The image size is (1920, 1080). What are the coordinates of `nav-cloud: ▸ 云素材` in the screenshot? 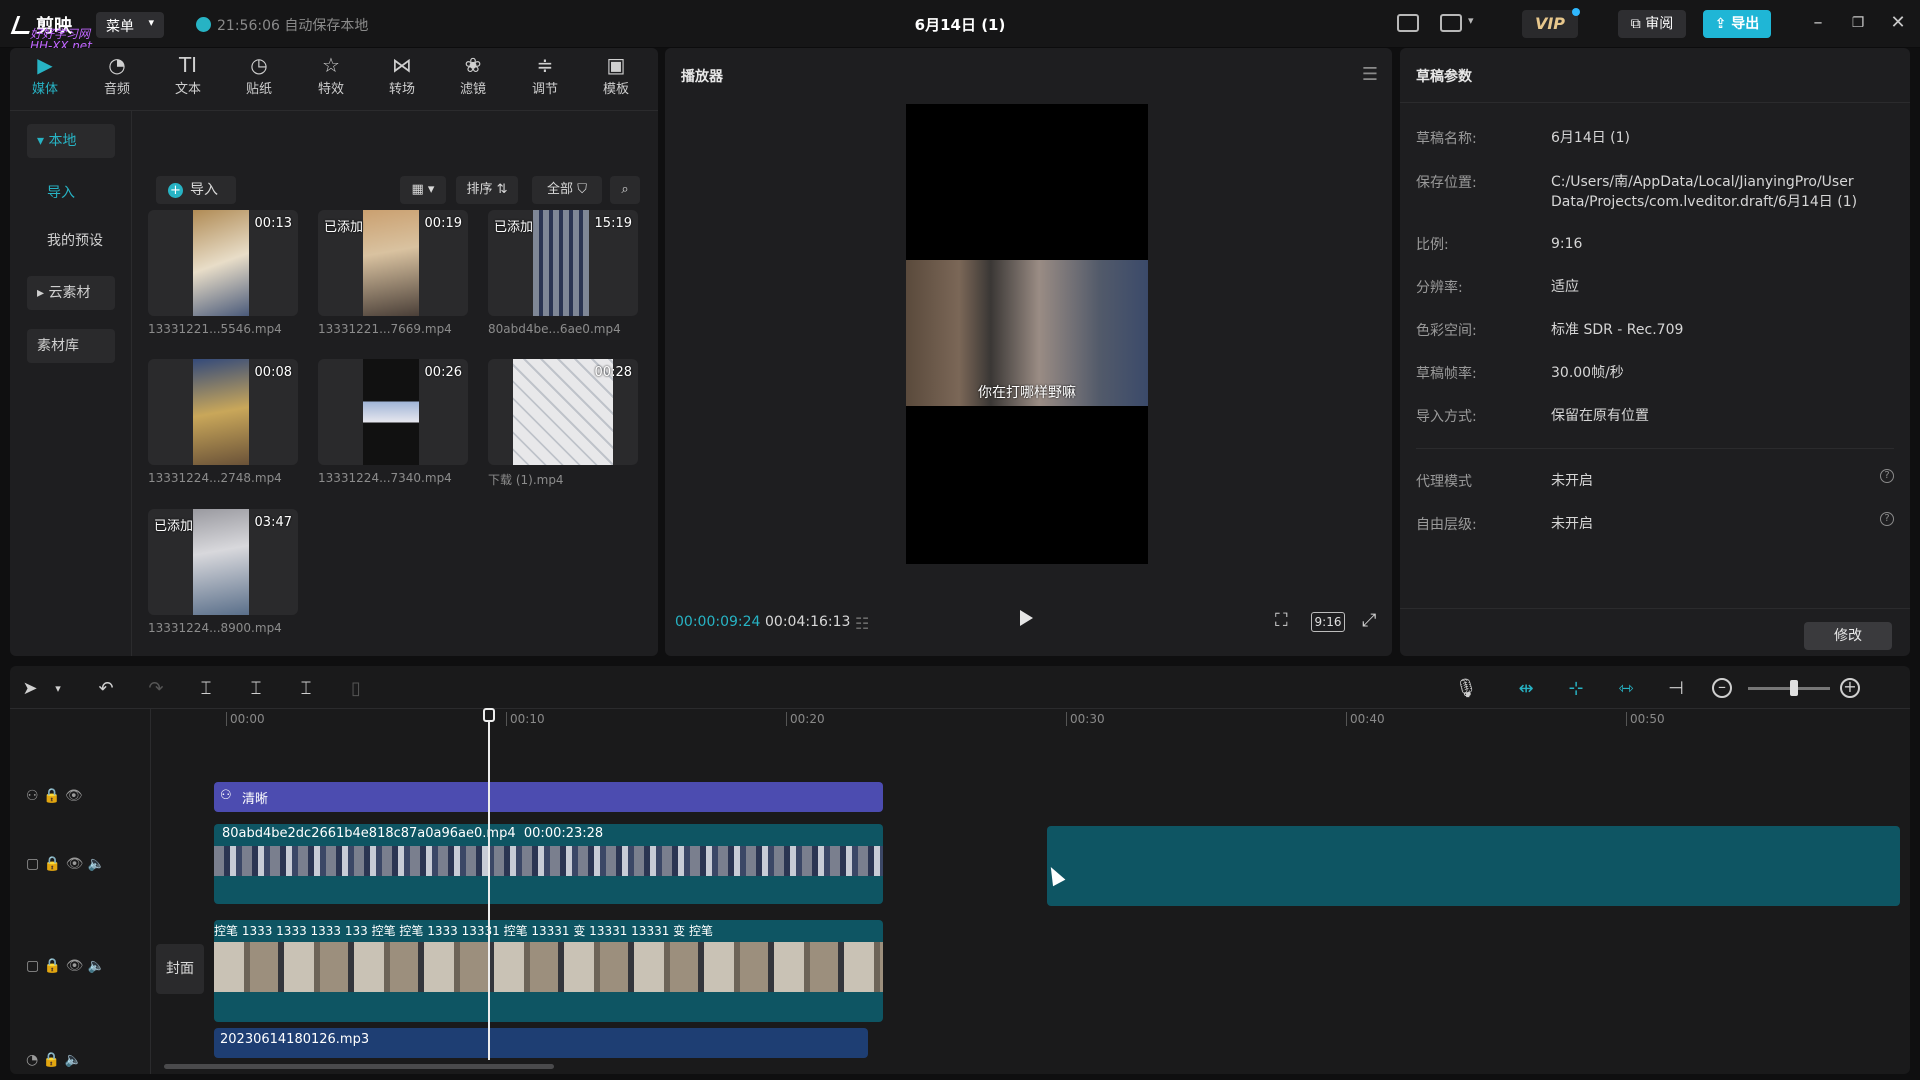 It's located at (71, 293).